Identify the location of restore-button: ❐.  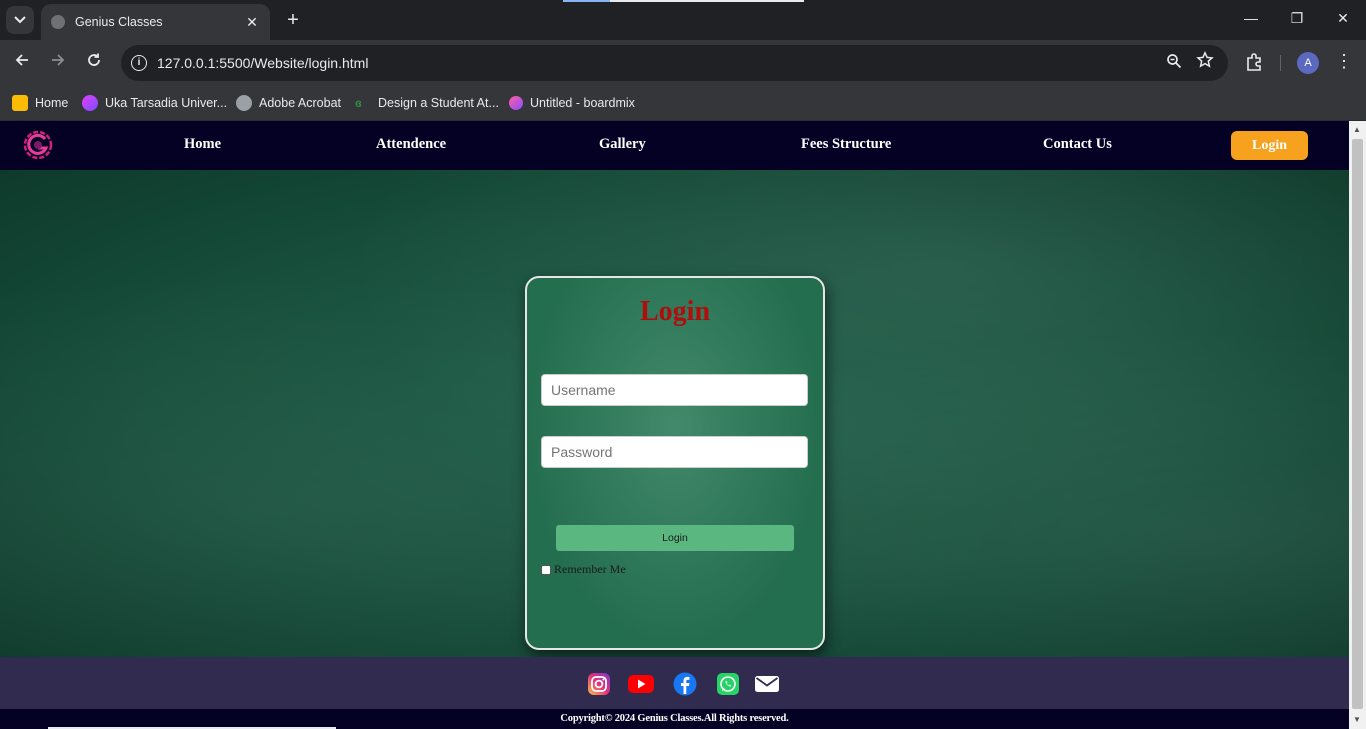
(1297, 18).